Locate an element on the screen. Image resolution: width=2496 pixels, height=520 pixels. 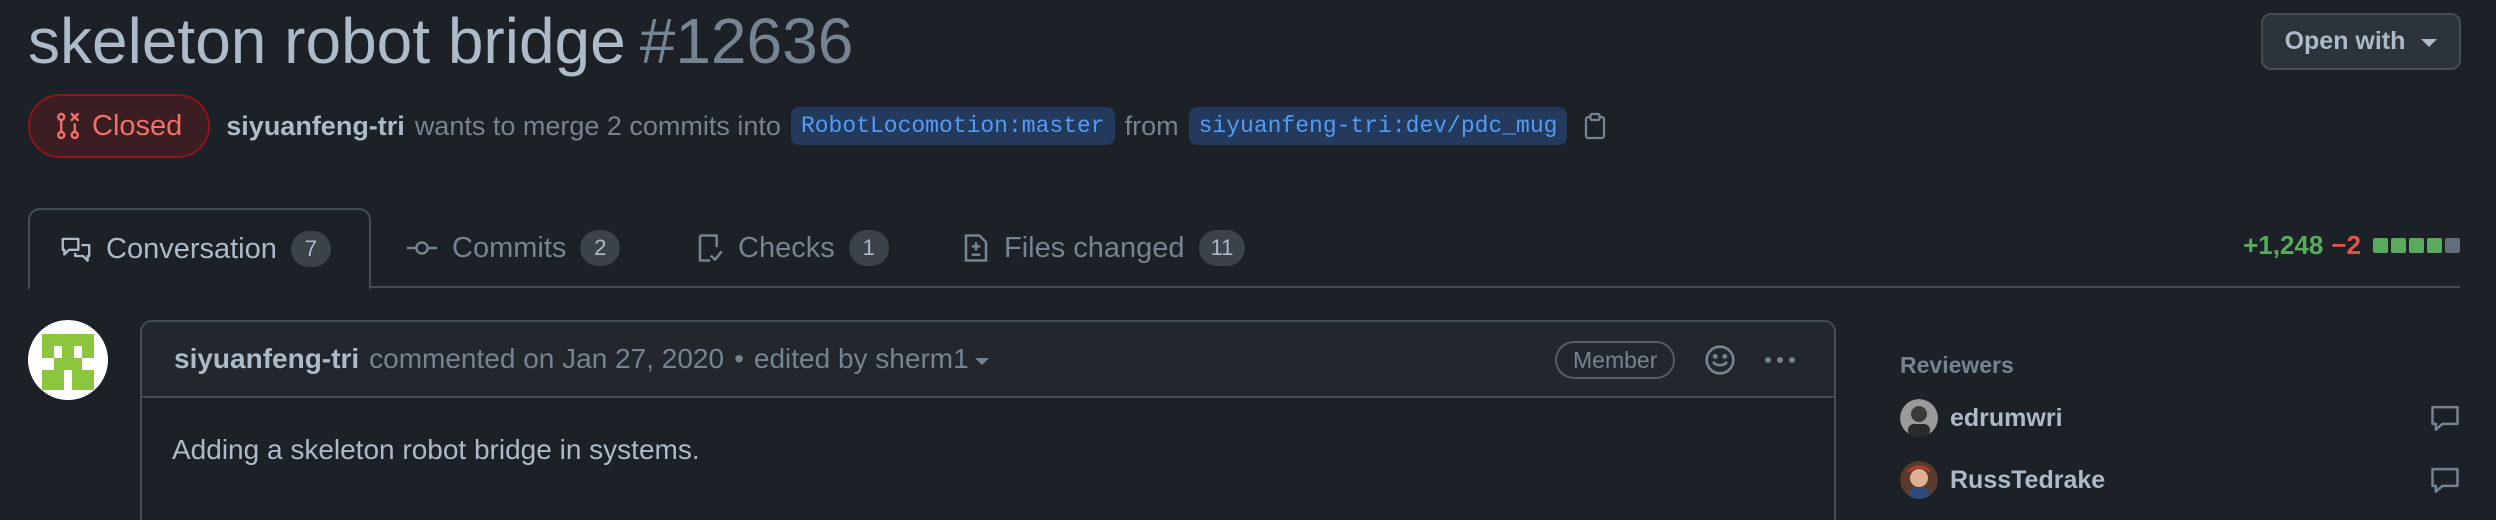
tab-checks: Checks 1 is located at coordinates (792, 248).